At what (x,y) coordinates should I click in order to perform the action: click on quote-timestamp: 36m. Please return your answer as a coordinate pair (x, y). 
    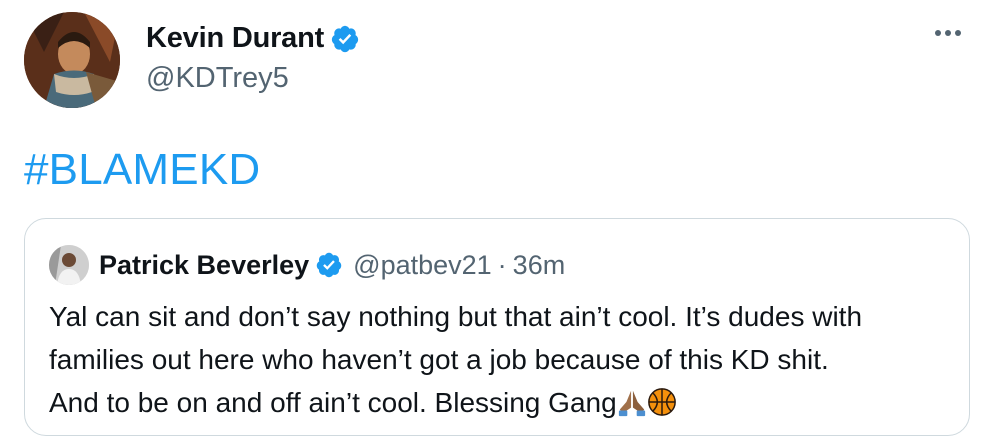
    Looking at the image, I should click on (539, 265).